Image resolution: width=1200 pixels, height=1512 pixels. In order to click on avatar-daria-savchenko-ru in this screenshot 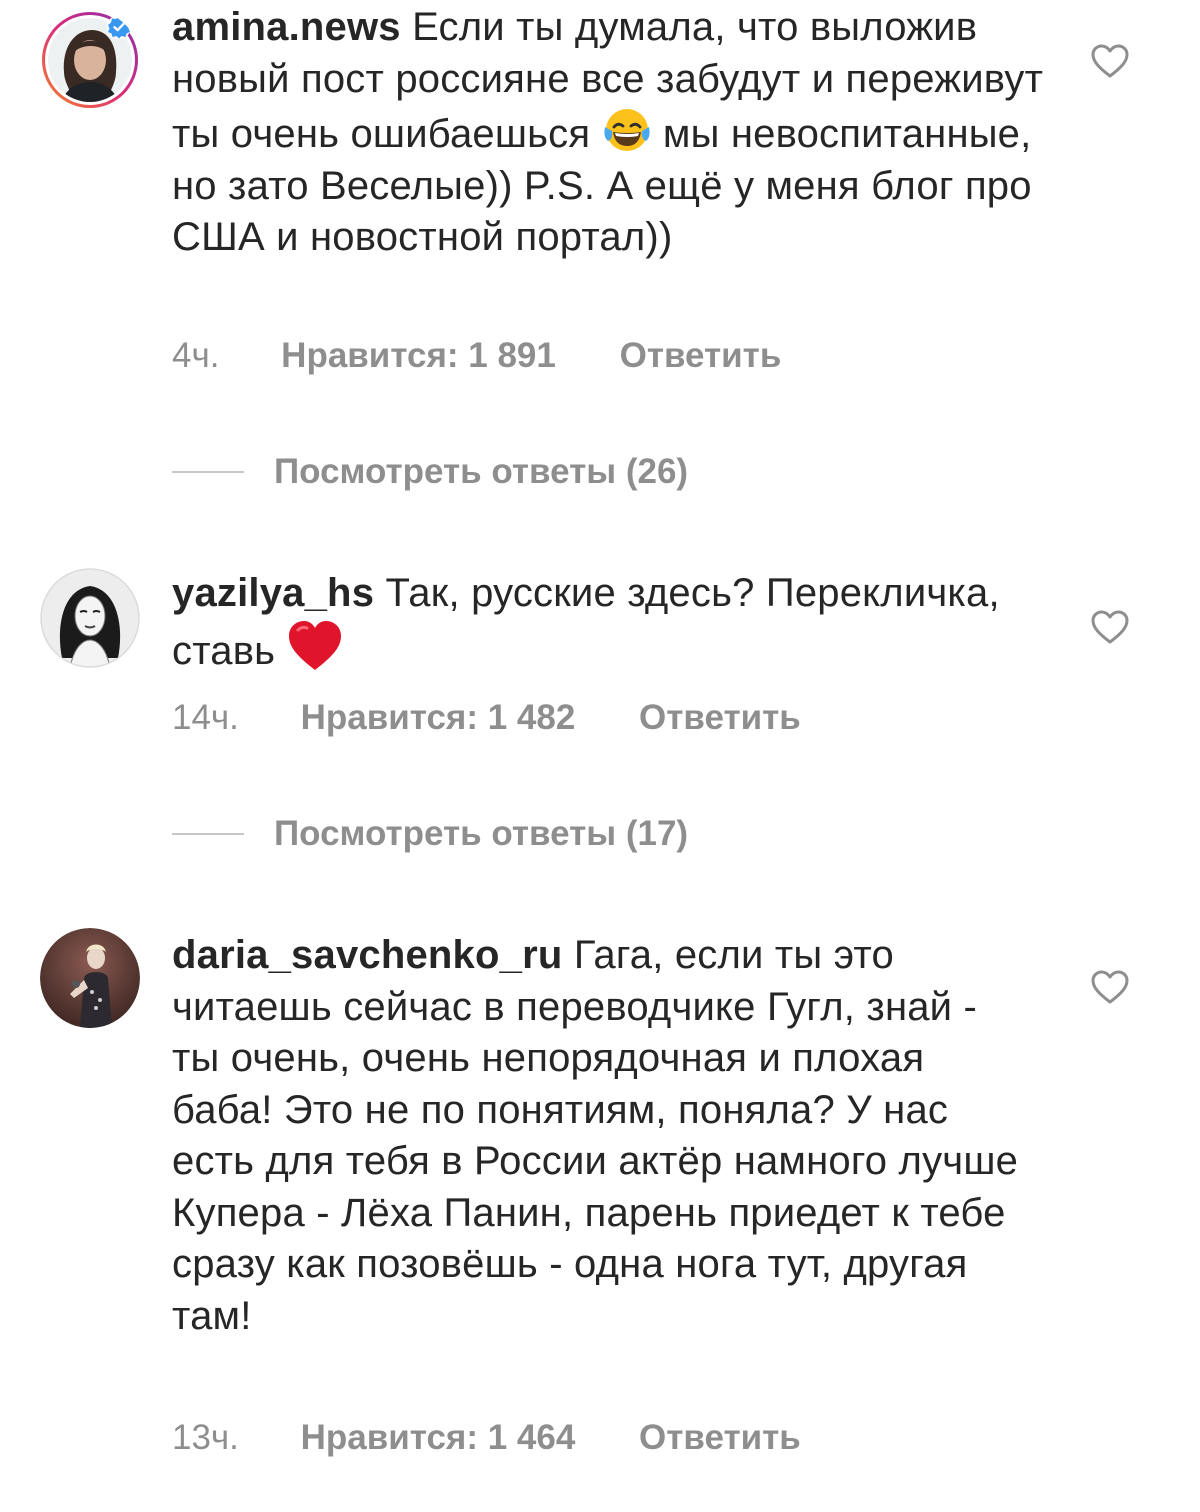, I will do `click(90, 978)`.